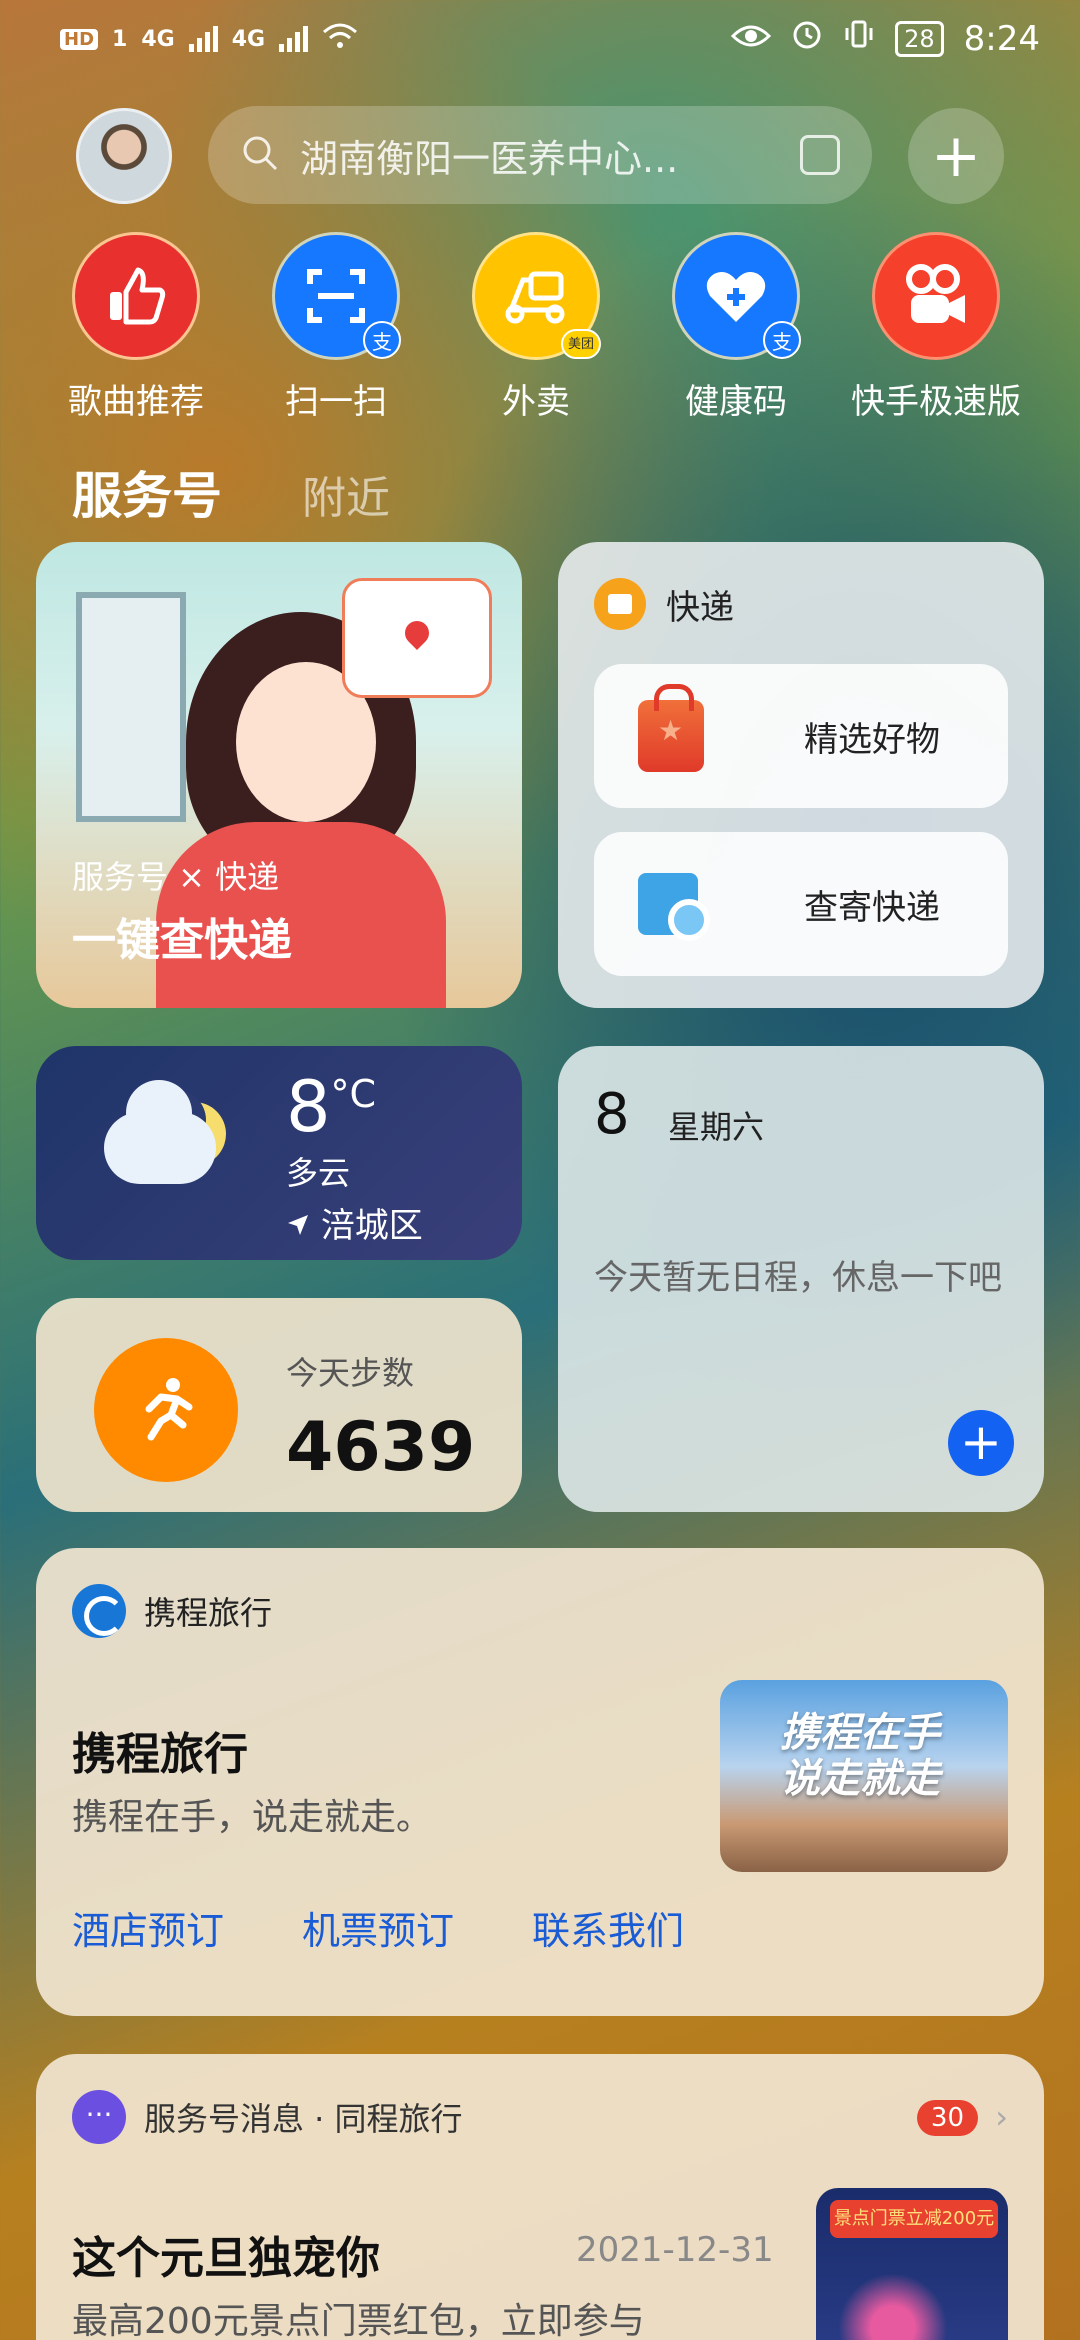 The image size is (1080, 2340). Describe the element at coordinates (860, 1733) in the screenshot. I see `thumb-text-1: 携程在手` at that location.